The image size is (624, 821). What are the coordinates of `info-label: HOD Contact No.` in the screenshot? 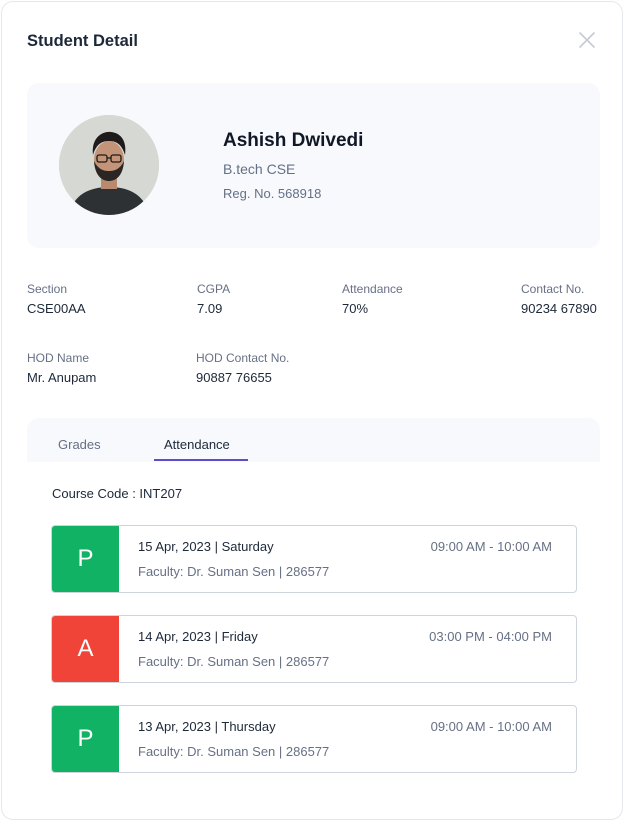 It's located at (243, 358).